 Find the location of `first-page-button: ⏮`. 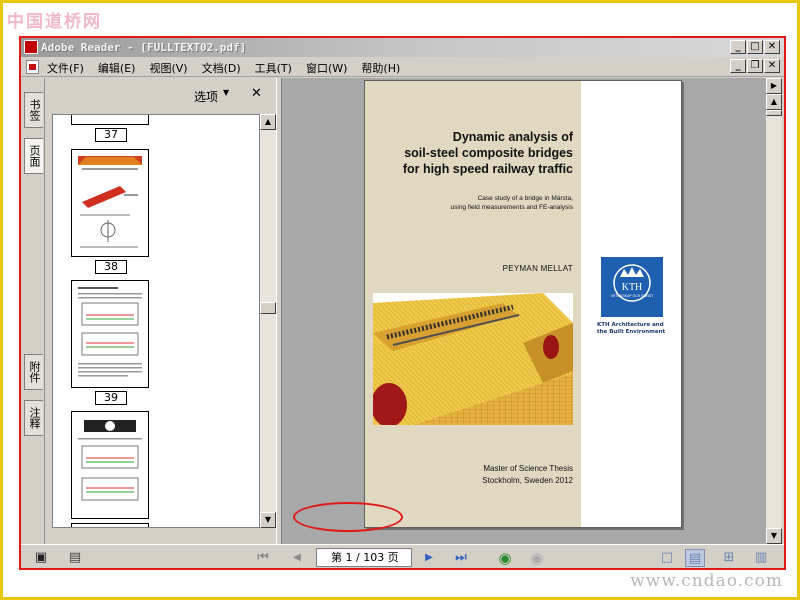

first-page-button: ⏮ is located at coordinates (263, 558).